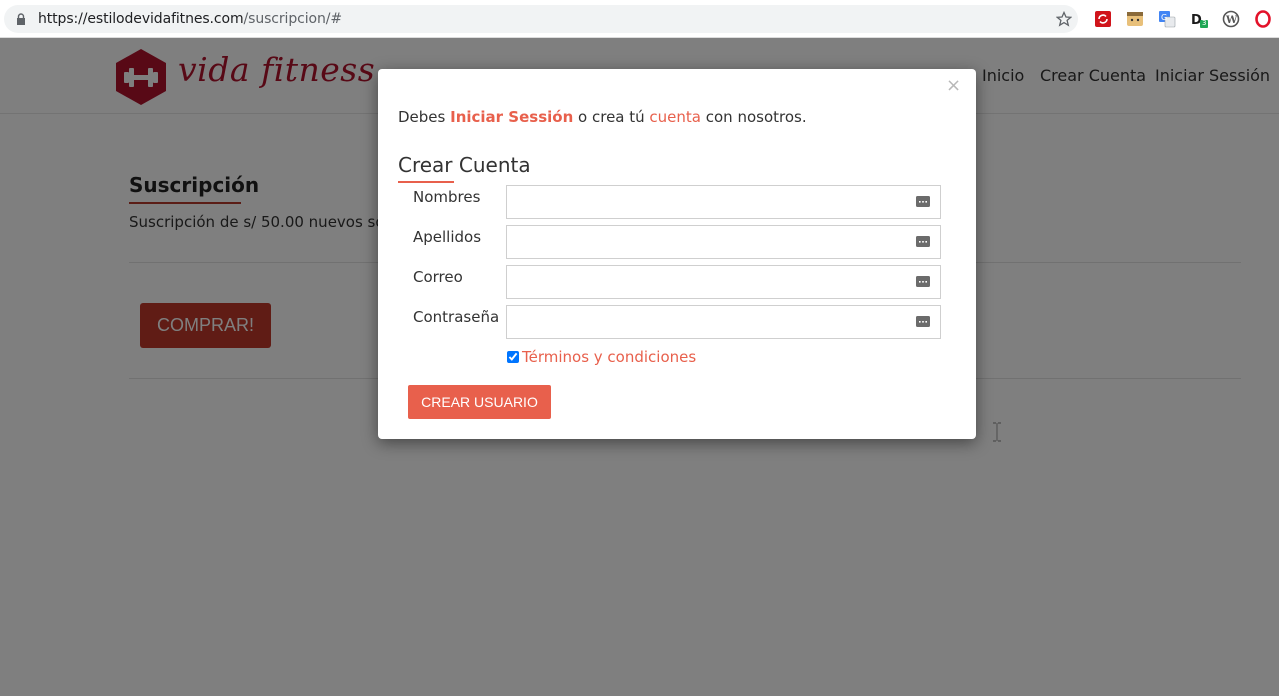  Describe the element at coordinates (723, 202) in the screenshot. I see `nombres-input` at that location.